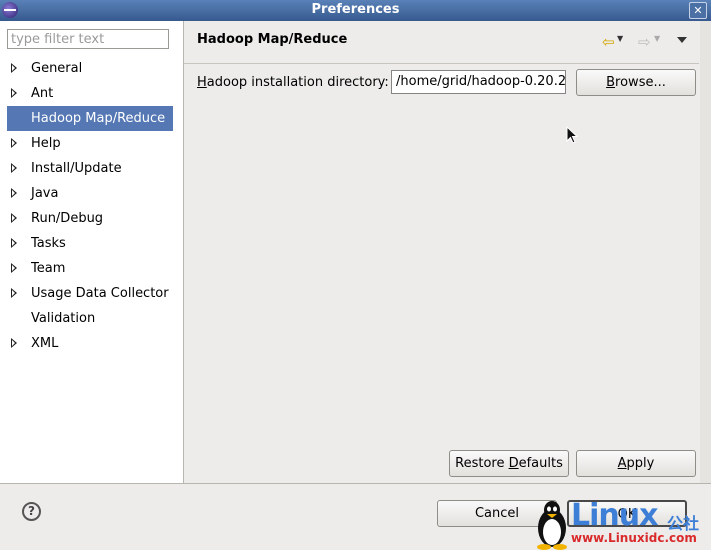 Image resolution: width=711 pixels, height=550 pixels. What do you see at coordinates (91, 68) in the screenshot?
I see `tree-item-general: General` at bounding box center [91, 68].